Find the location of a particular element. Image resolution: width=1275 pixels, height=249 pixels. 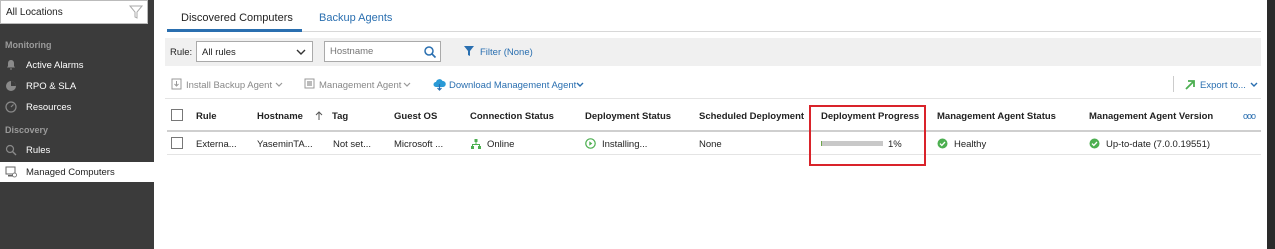

filter-button: Filter (None) is located at coordinates (498, 52).